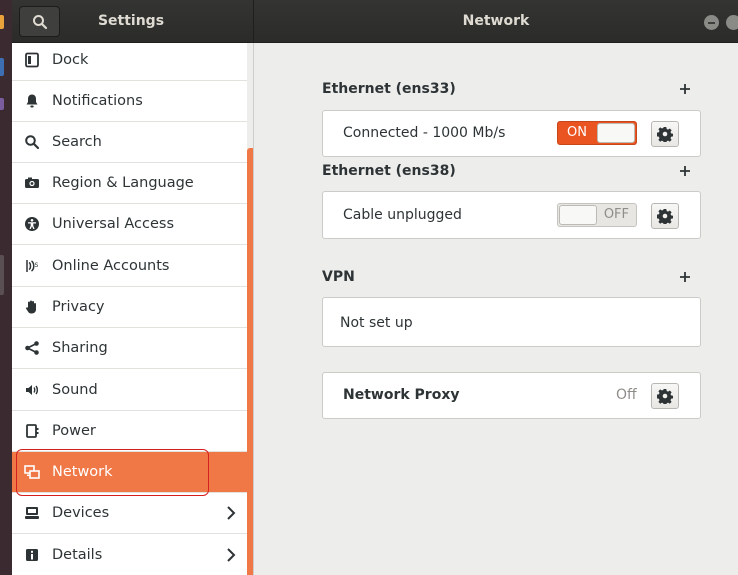  I want to click on network-highlight-outline, so click(112, 472).